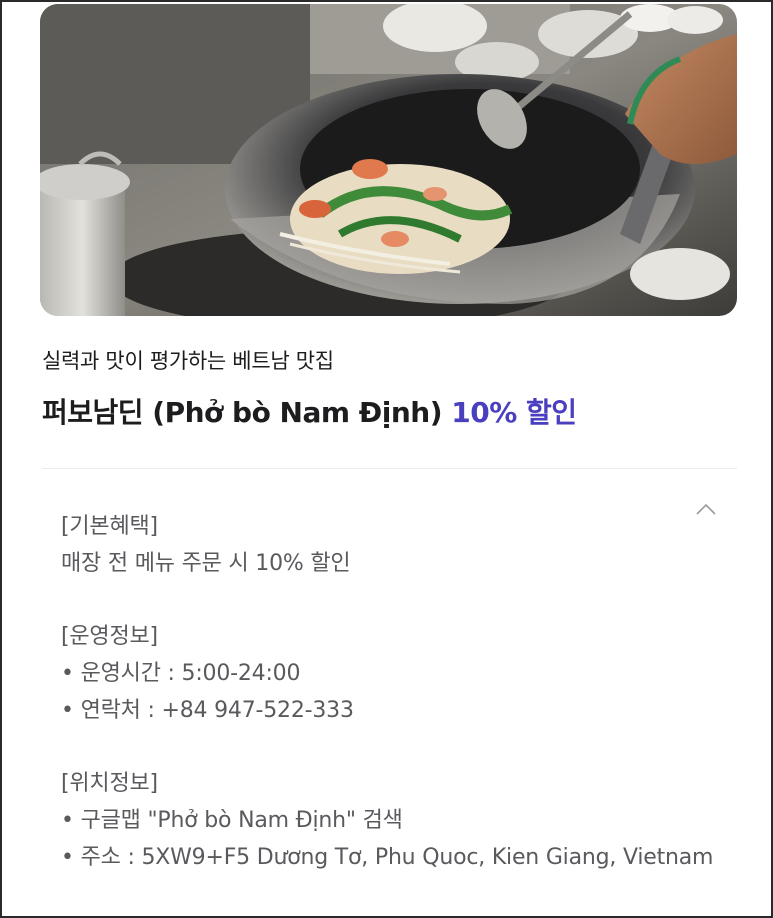 The image size is (773, 918). I want to click on restaurant-name: 퍼보남딘 (Phở bò Nam Định), so click(247, 412).